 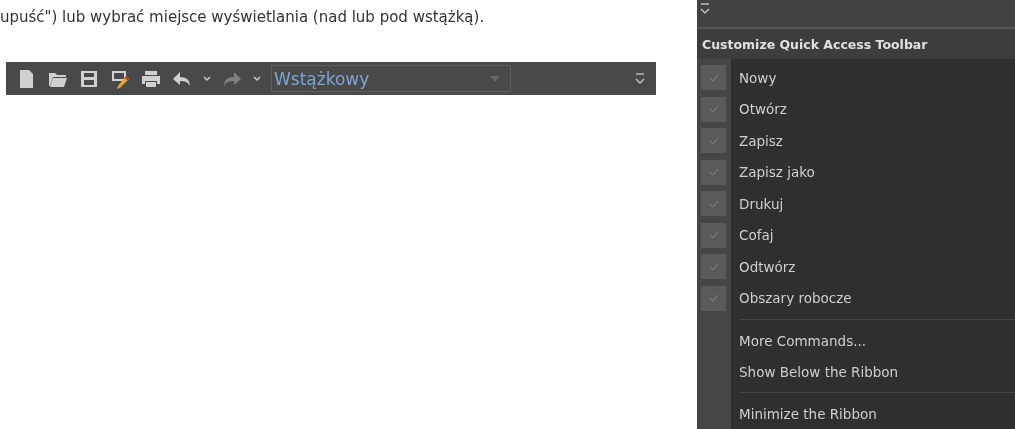 What do you see at coordinates (495, 78) in the screenshot?
I see `dropdown-arrow-icon` at bounding box center [495, 78].